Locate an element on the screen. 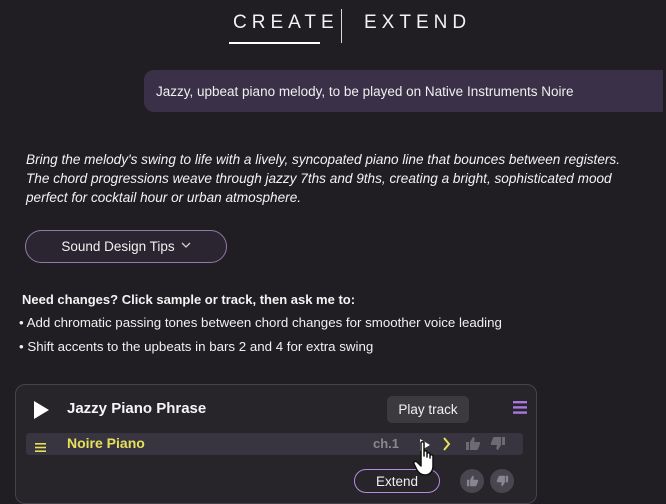 The height and width of the screenshot is (504, 666). track-title: Jazzy Piano Phrase is located at coordinates (137, 408).